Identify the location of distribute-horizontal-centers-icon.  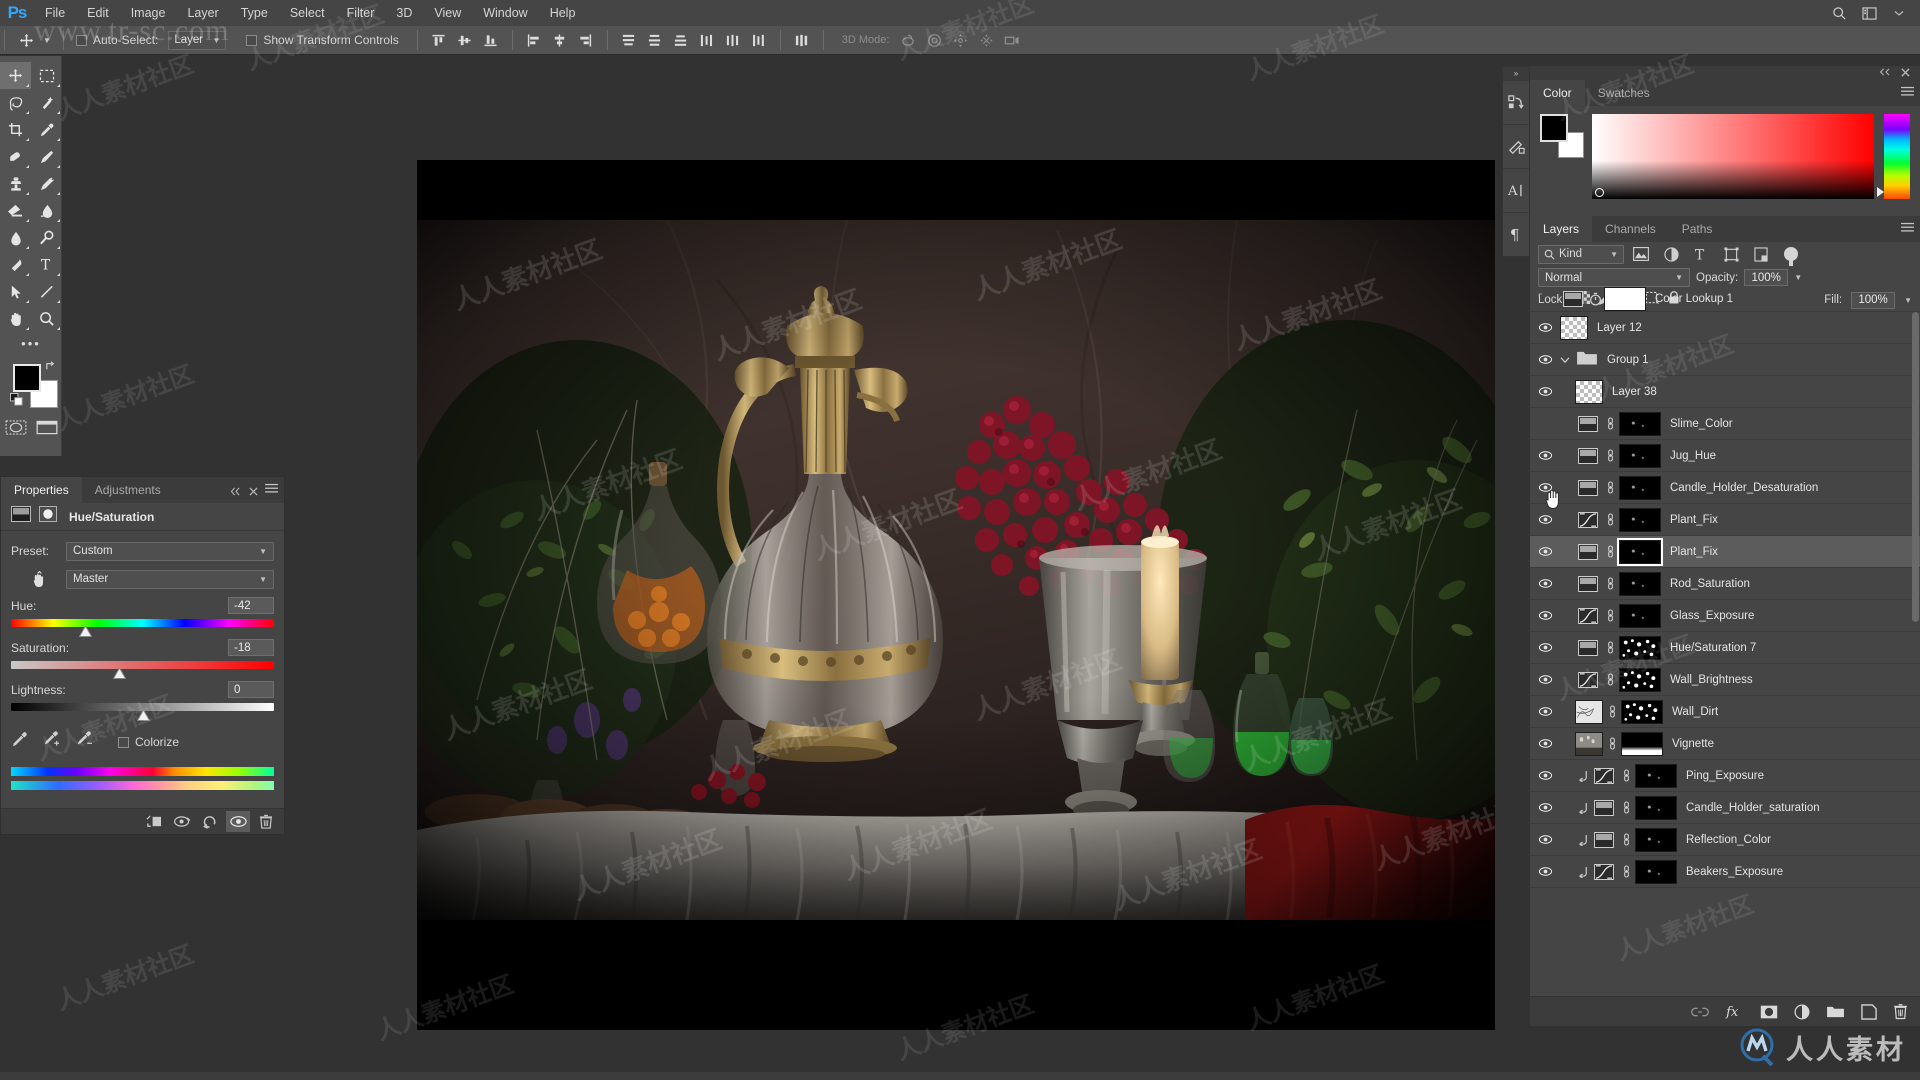
(733, 40).